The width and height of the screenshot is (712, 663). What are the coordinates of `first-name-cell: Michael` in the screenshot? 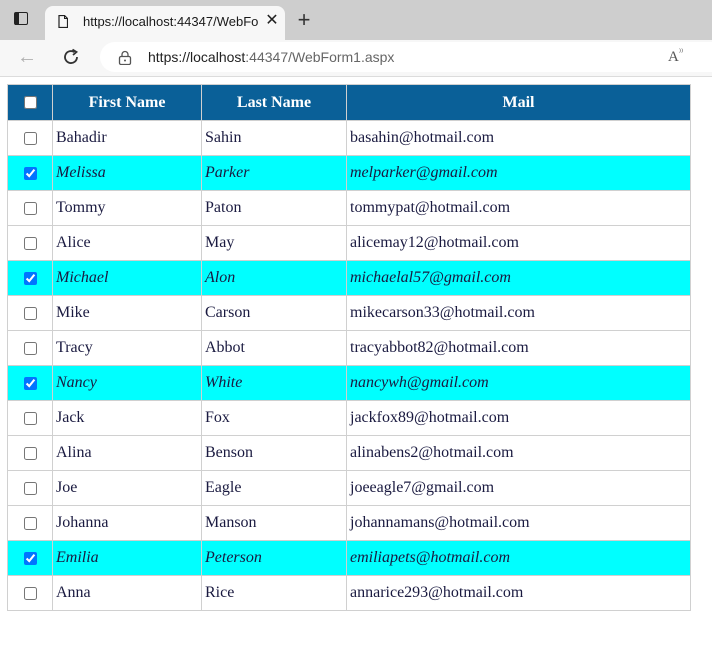 It's located at (127, 278).